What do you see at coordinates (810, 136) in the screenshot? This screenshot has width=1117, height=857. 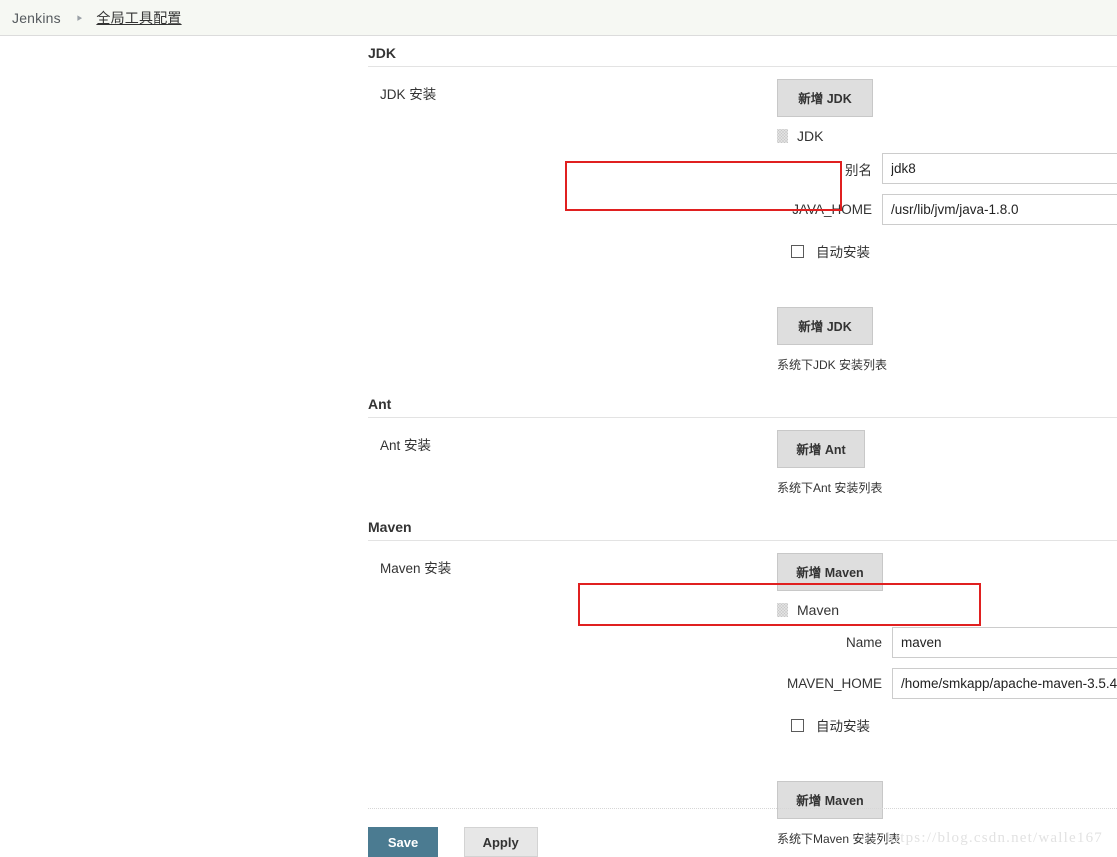 I see `jdk-tool-name: JDK` at bounding box center [810, 136].